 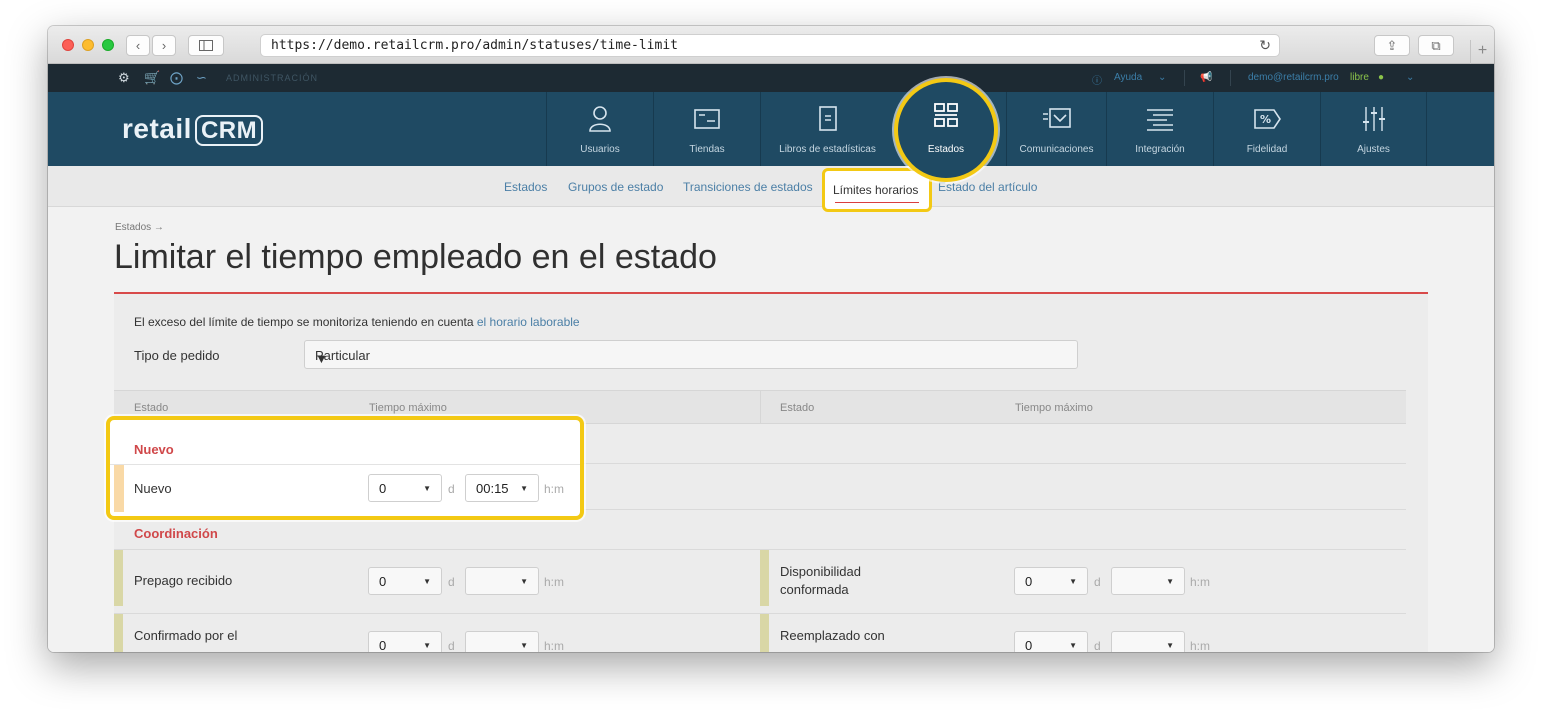 What do you see at coordinates (415, 257) in the screenshot?
I see `page-title: Limitar el tiempo empleado en el estado` at bounding box center [415, 257].